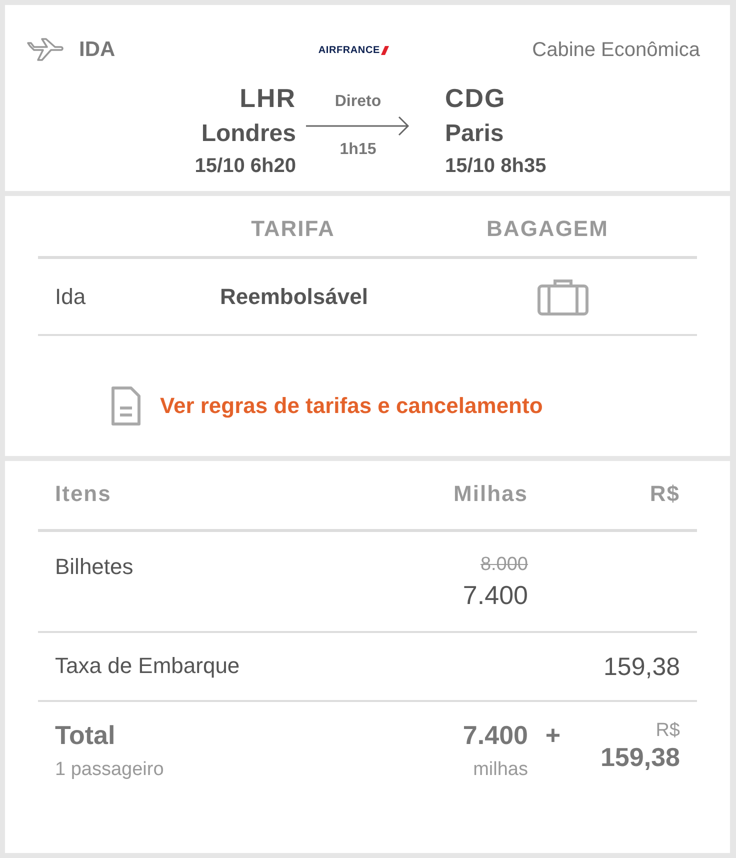 The height and width of the screenshot is (858, 736). Describe the element at coordinates (495, 735) in the screenshot. I see `total-miles: 7.400` at that location.